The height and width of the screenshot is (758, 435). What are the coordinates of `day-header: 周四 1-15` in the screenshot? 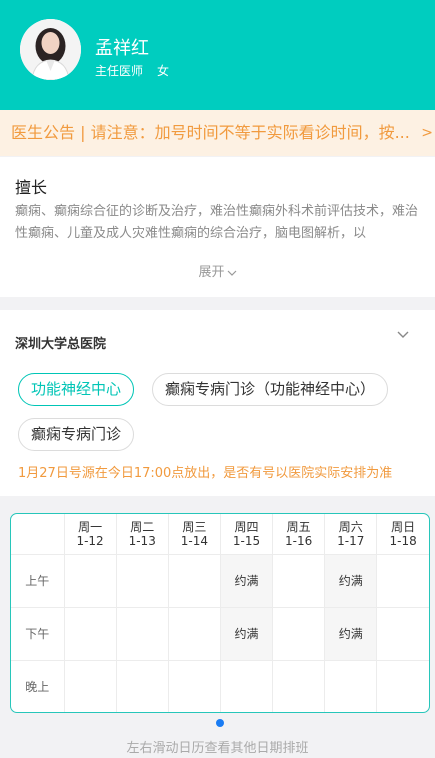 It's located at (247, 534).